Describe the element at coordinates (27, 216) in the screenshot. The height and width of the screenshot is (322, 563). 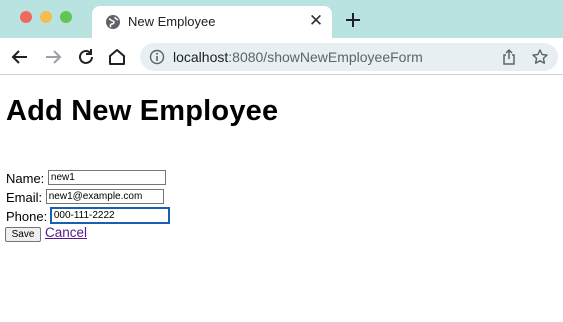
I see `phone-label: Phone:` at that location.